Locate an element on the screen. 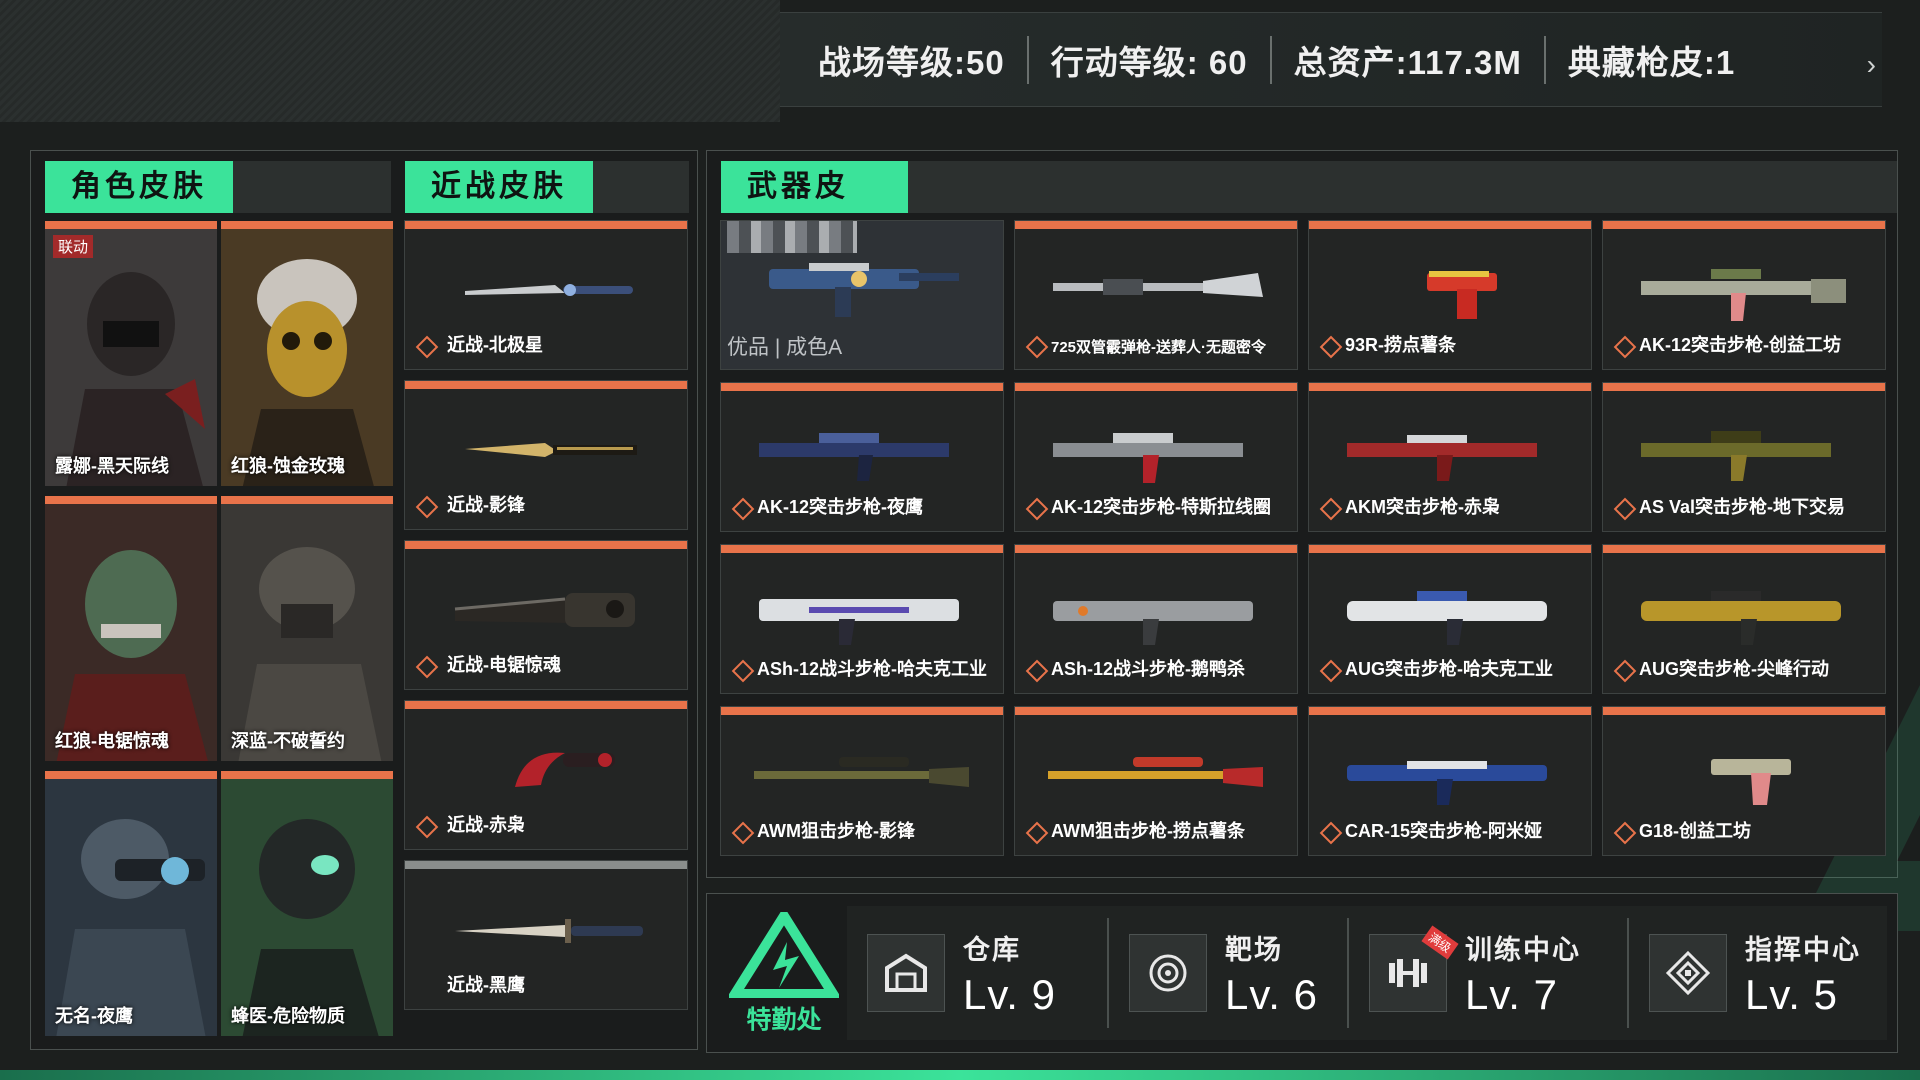 The height and width of the screenshot is (1080, 1920). tab-character-skins: 角色皮肤 is located at coordinates (218, 187).